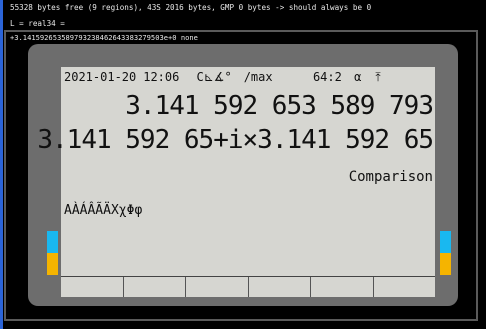 The height and width of the screenshot is (329, 486). I want to click on status-time: 12:06, so click(161, 77).